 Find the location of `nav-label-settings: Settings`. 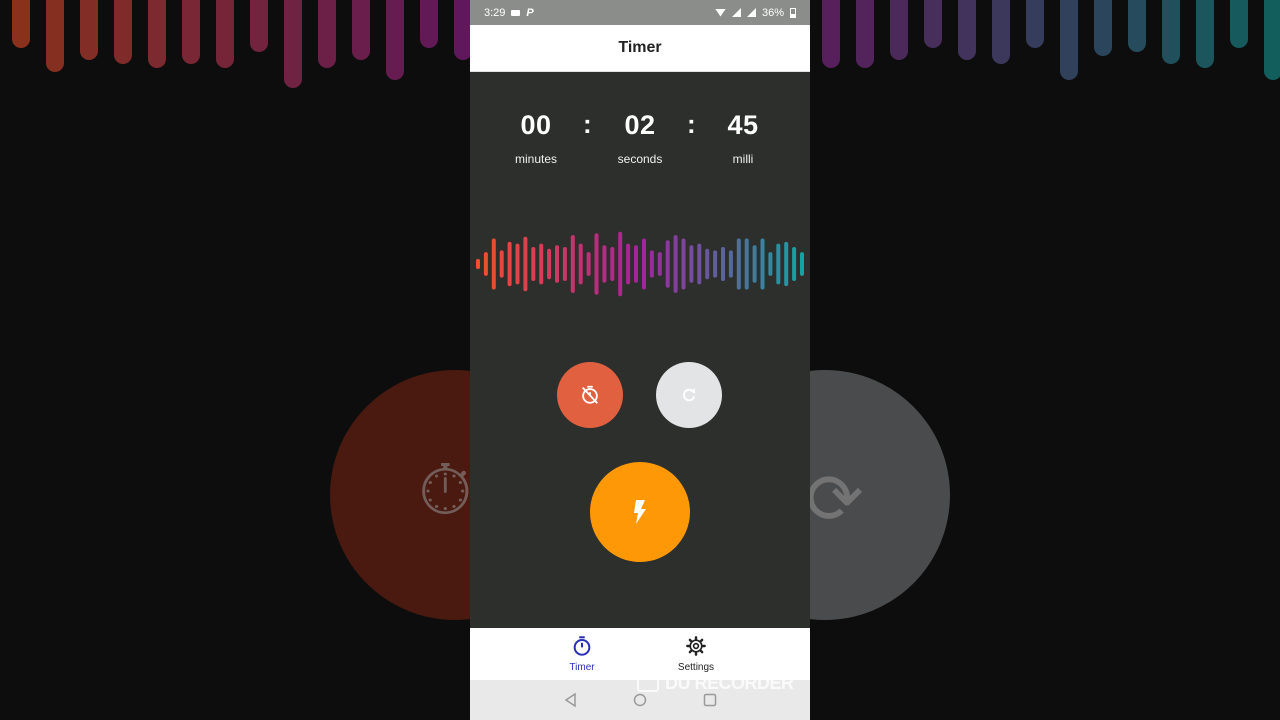

nav-label-settings: Settings is located at coordinates (696, 667).